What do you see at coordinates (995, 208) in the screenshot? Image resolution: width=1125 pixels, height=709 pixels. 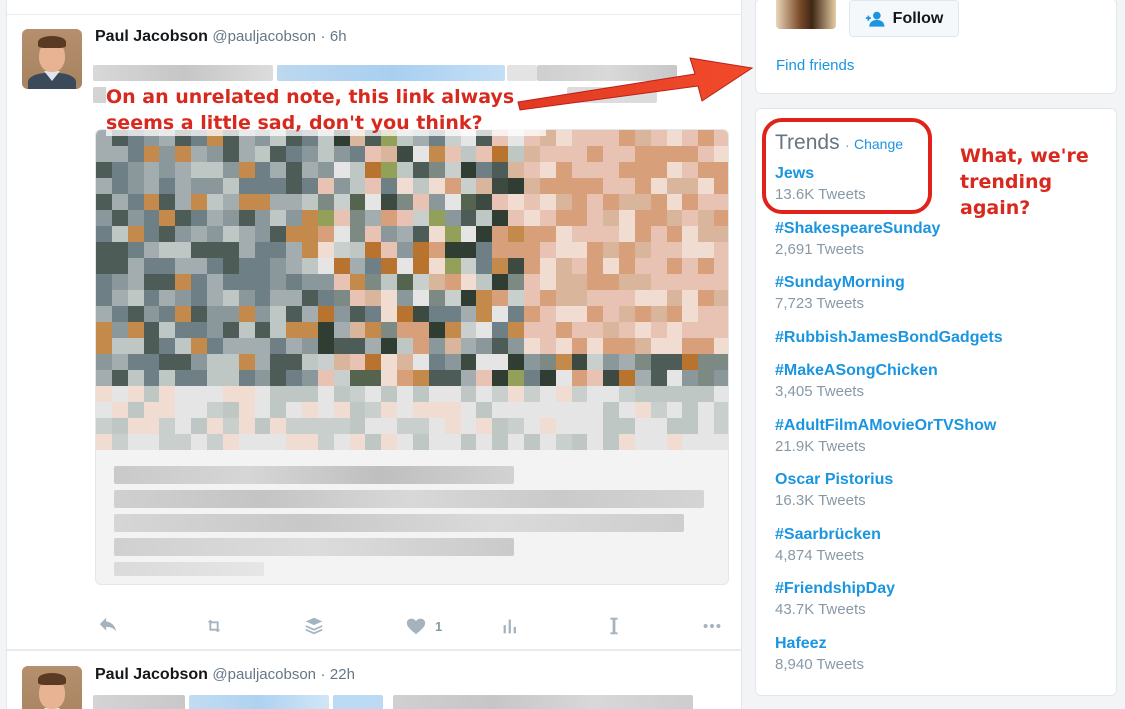 I see `annotation-line: again?` at bounding box center [995, 208].